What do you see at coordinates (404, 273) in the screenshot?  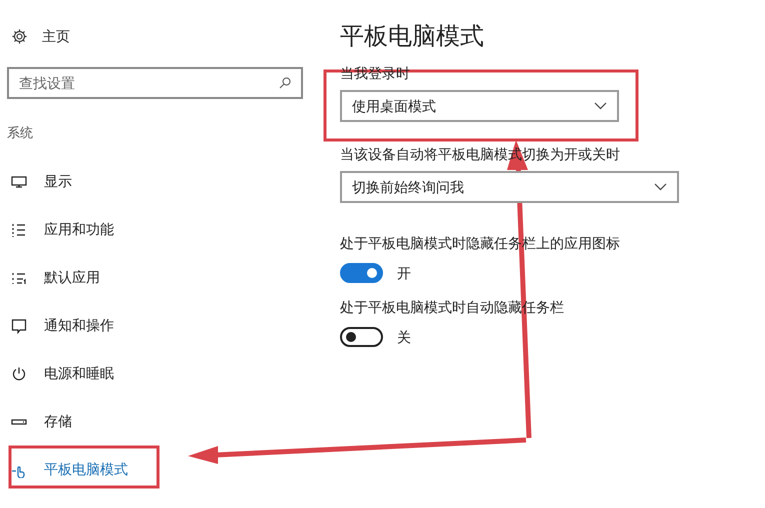 I see `toggle-state: 开` at bounding box center [404, 273].